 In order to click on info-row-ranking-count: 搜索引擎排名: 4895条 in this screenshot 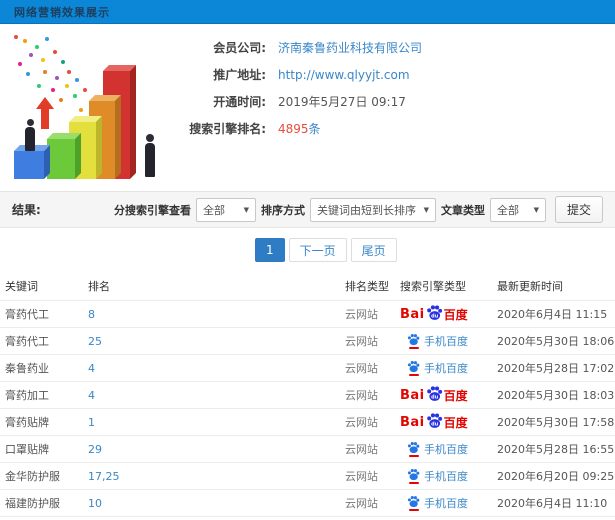, I will do `click(397, 128)`.